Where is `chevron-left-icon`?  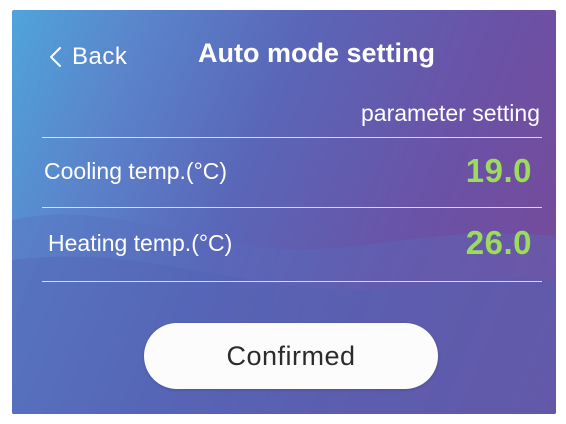
chevron-left-icon is located at coordinates (55, 57).